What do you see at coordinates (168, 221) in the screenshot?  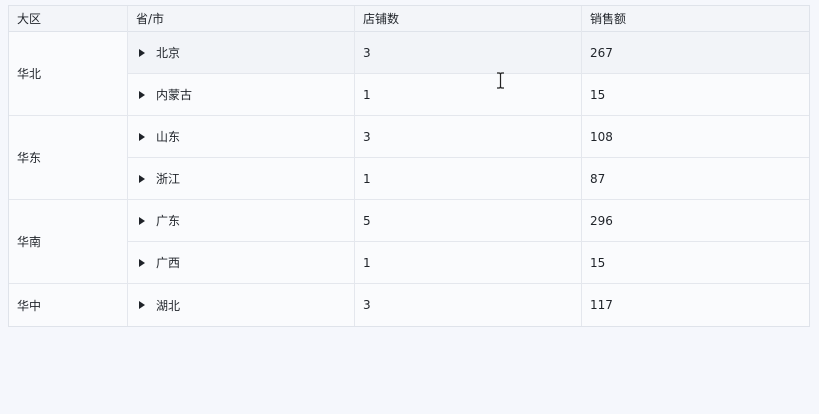 I see `province-label: 广东` at bounding box center [168, 221].